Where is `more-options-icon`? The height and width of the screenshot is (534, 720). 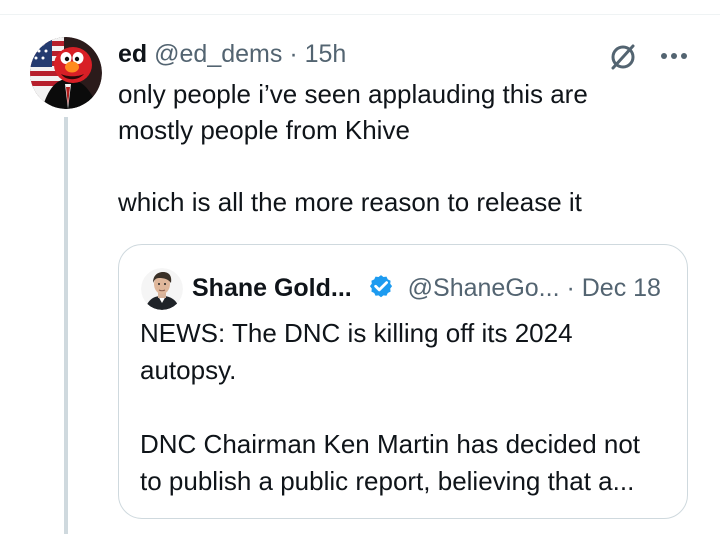
more-options-icon is located at coordinates (674, 56).